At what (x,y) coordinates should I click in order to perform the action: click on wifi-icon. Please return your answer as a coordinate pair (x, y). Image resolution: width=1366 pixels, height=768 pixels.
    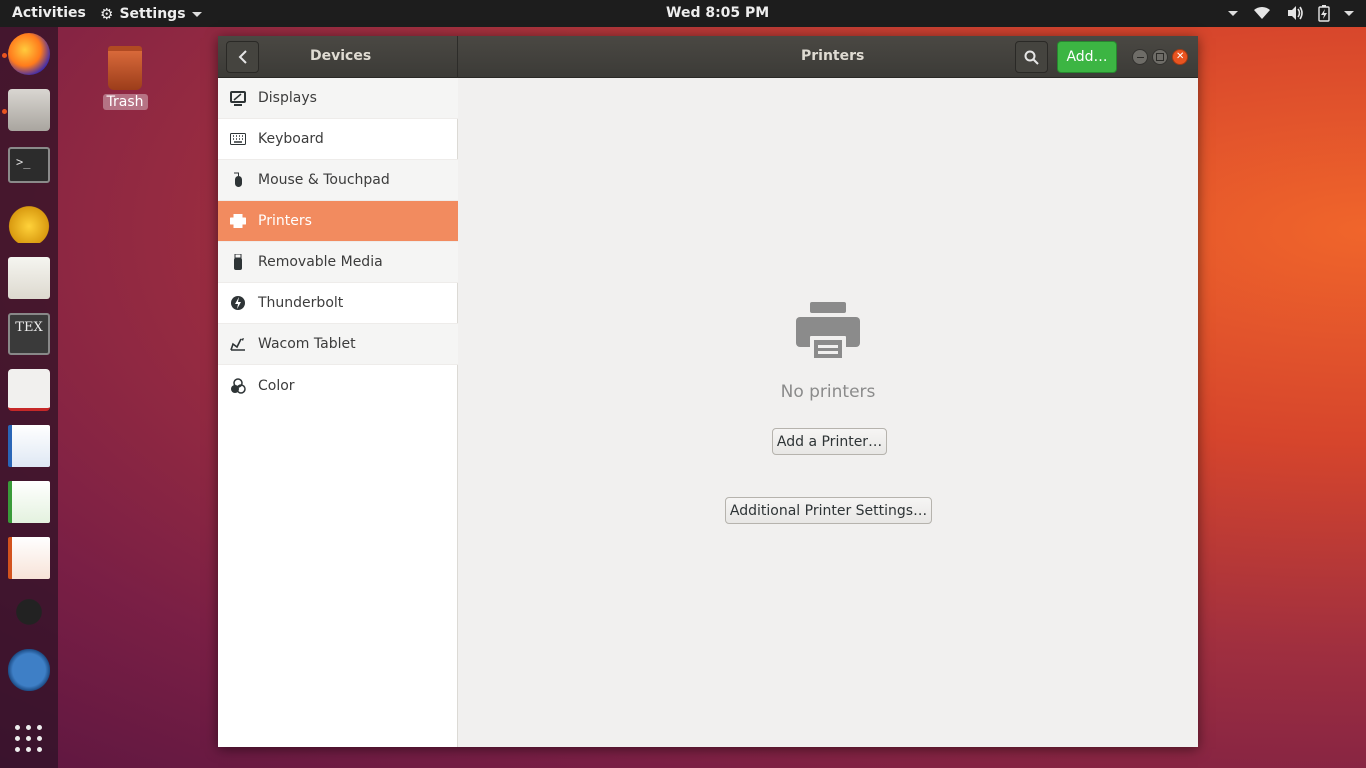
    Looking at the image, I should click on (1262, 12).